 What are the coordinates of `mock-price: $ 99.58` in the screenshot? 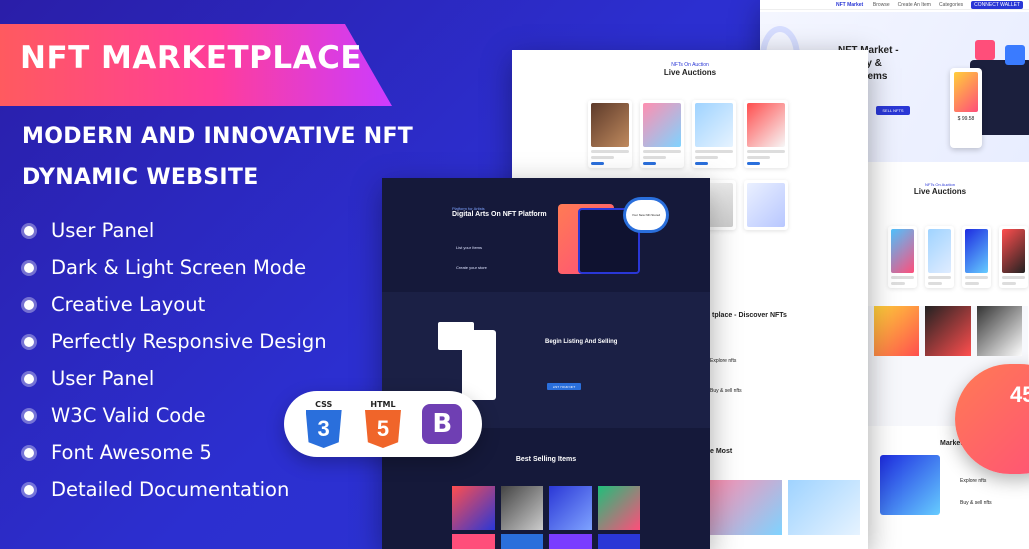 It's located at (966, 119).